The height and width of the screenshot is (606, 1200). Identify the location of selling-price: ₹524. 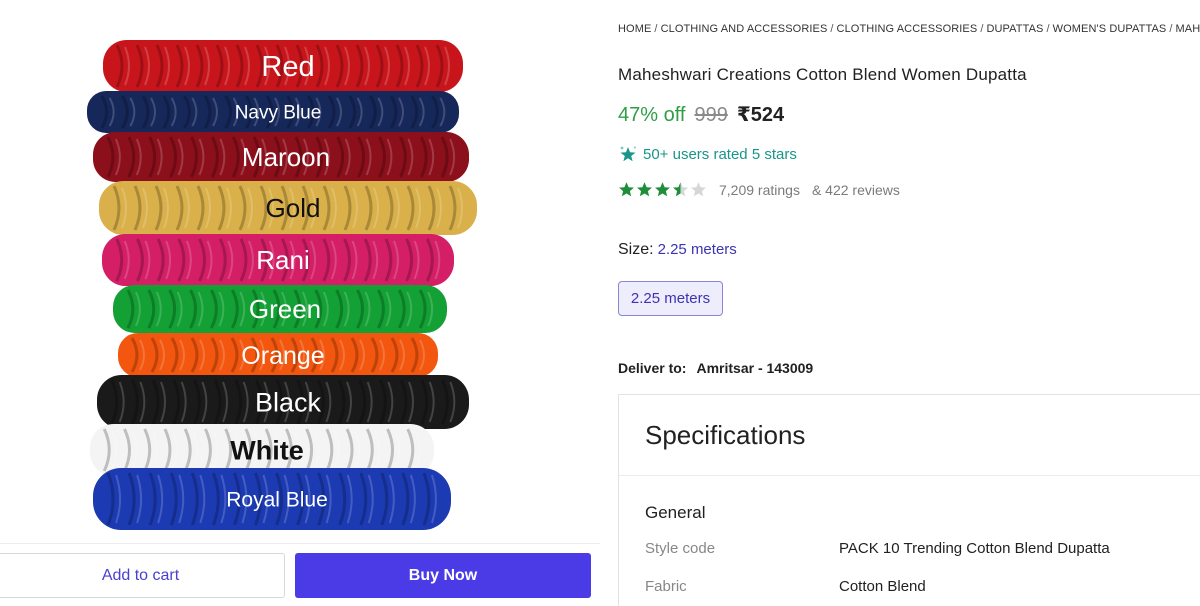
(760, 115).